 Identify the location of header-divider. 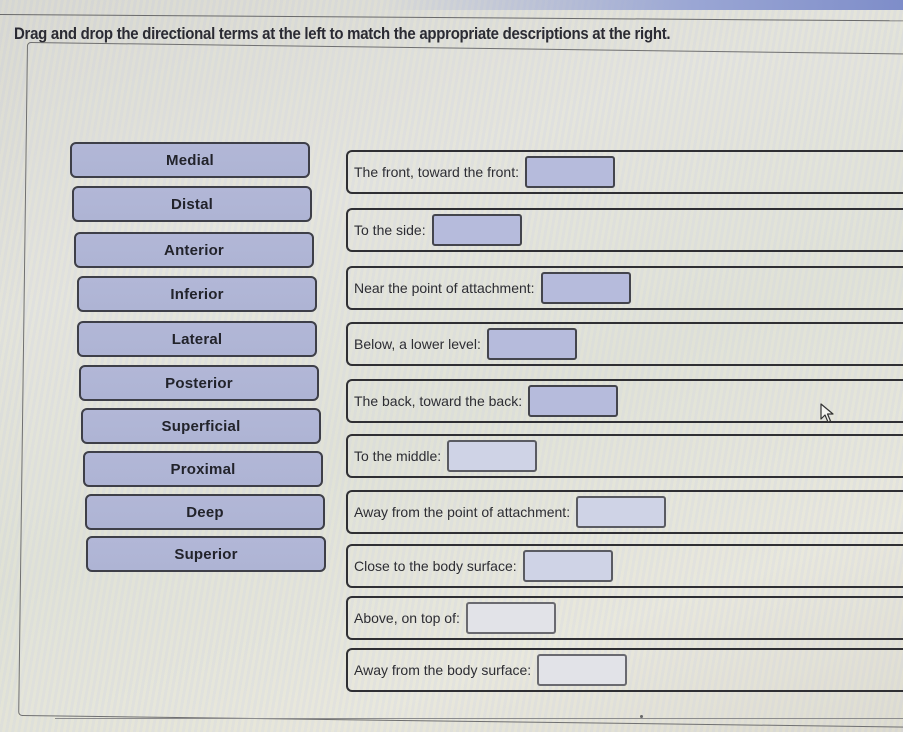
(451, 18).